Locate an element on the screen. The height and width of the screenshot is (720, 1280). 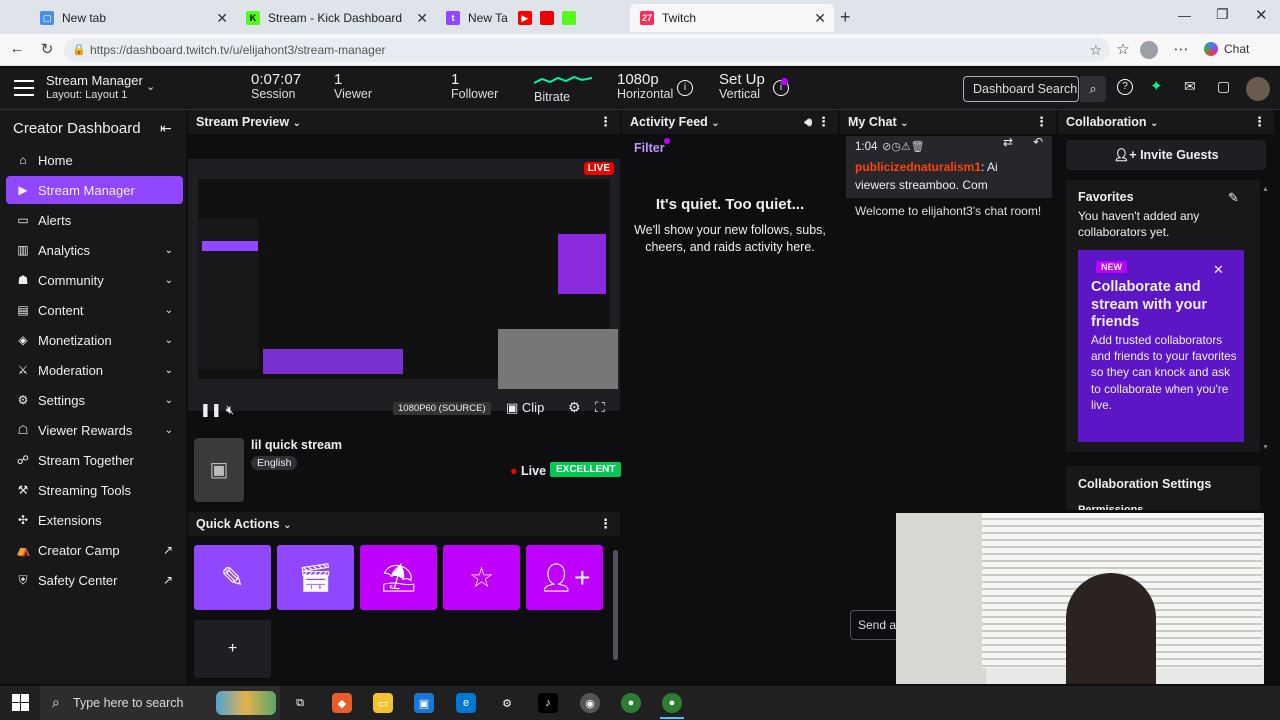
reload-icon: ↻ is located at coordinates (47, 49).